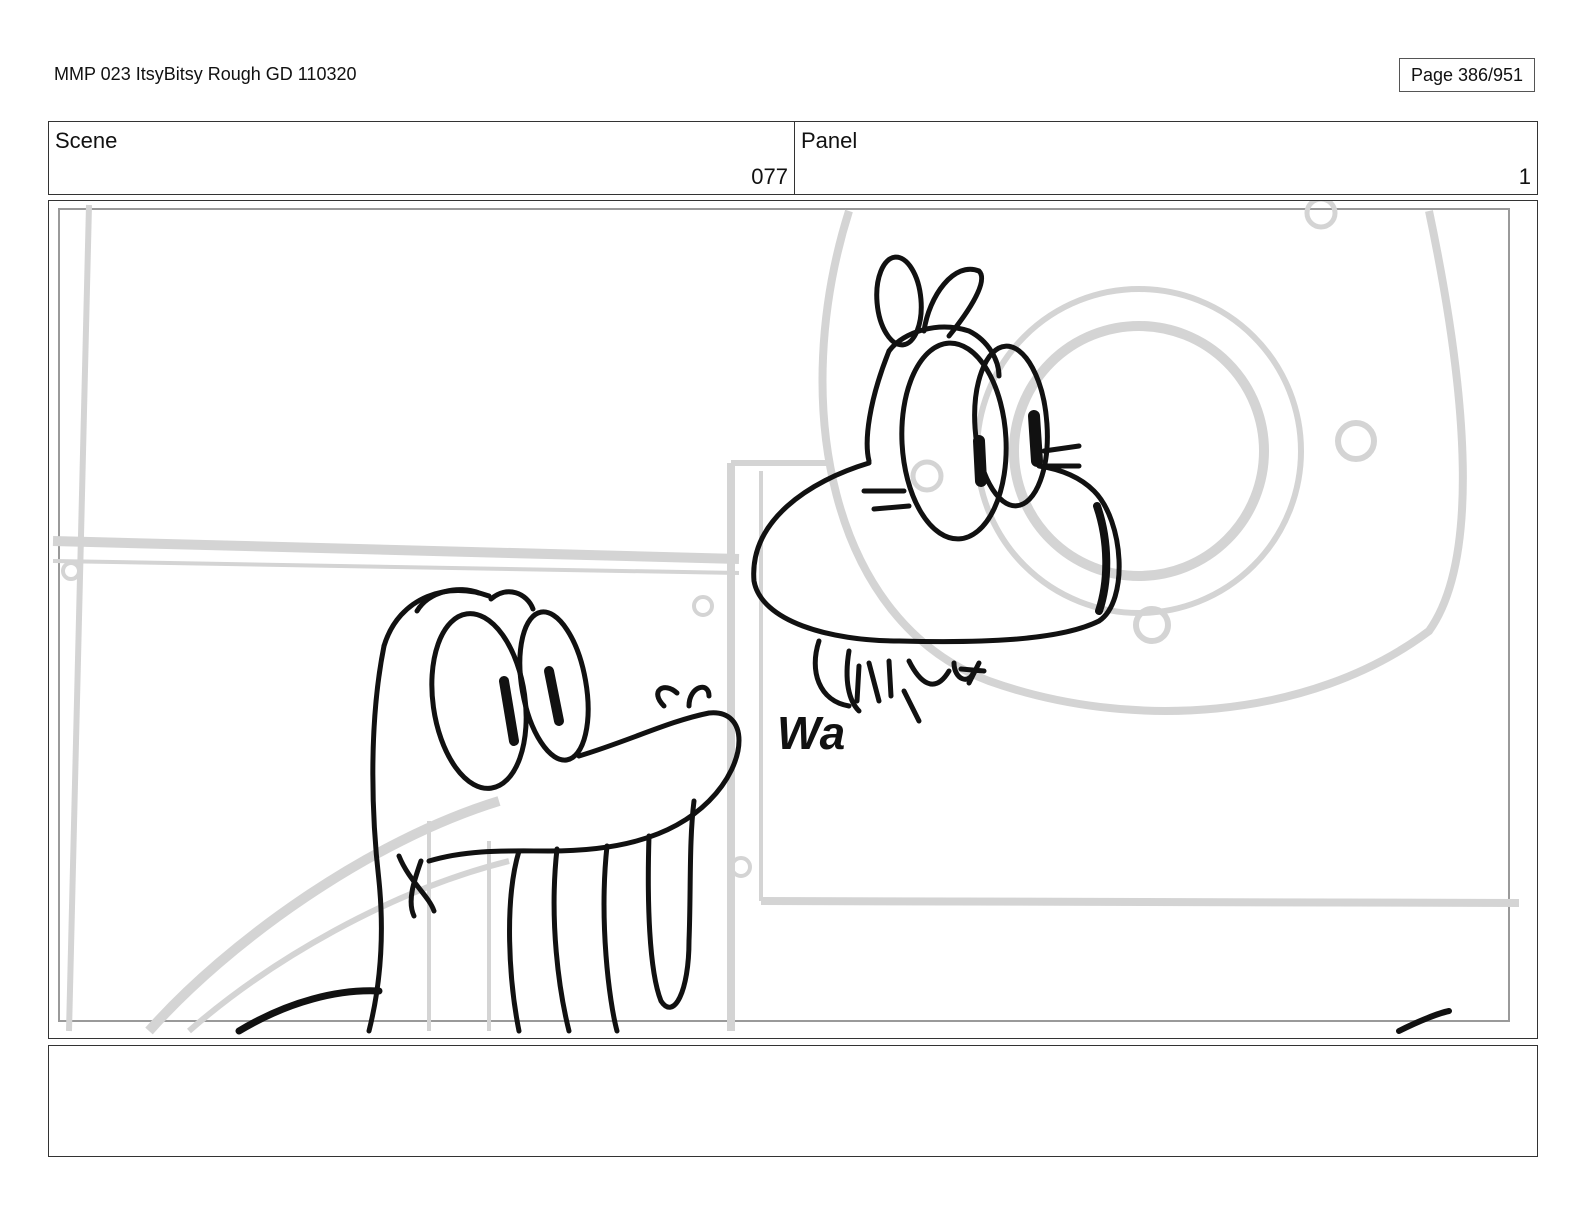 Image resolution: width=1582 pixels, height=1225 pixels. I want to click on sound-effect-text: Wa, so click(811, 733).